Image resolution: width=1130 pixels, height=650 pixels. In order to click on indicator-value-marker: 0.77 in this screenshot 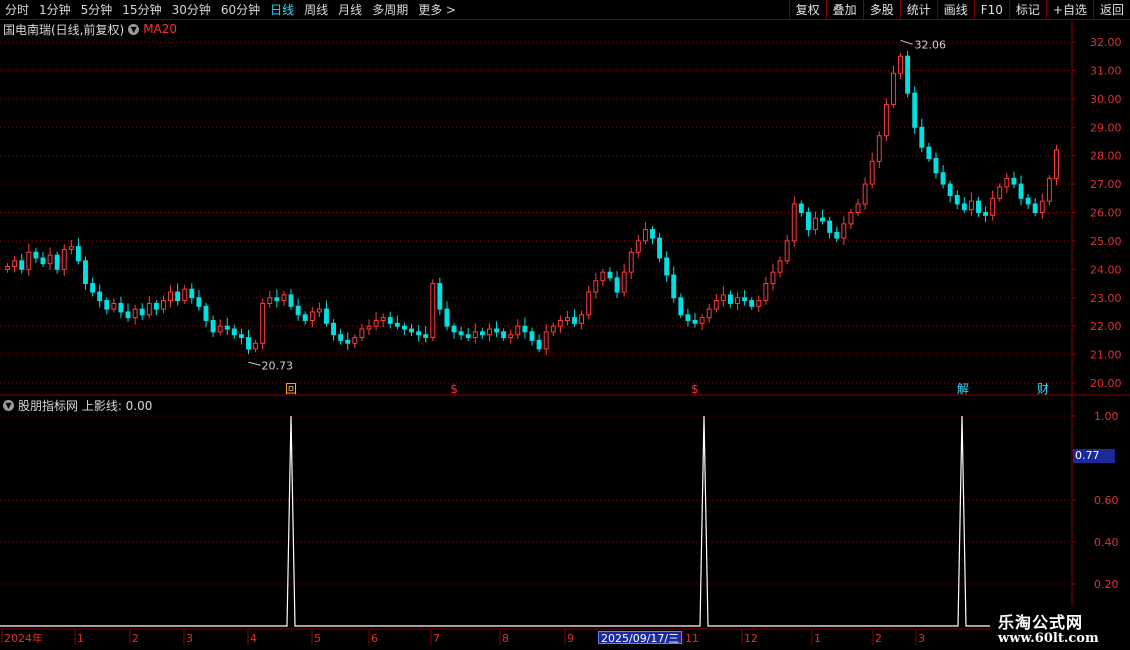, I will do `click(1094, 456)`.